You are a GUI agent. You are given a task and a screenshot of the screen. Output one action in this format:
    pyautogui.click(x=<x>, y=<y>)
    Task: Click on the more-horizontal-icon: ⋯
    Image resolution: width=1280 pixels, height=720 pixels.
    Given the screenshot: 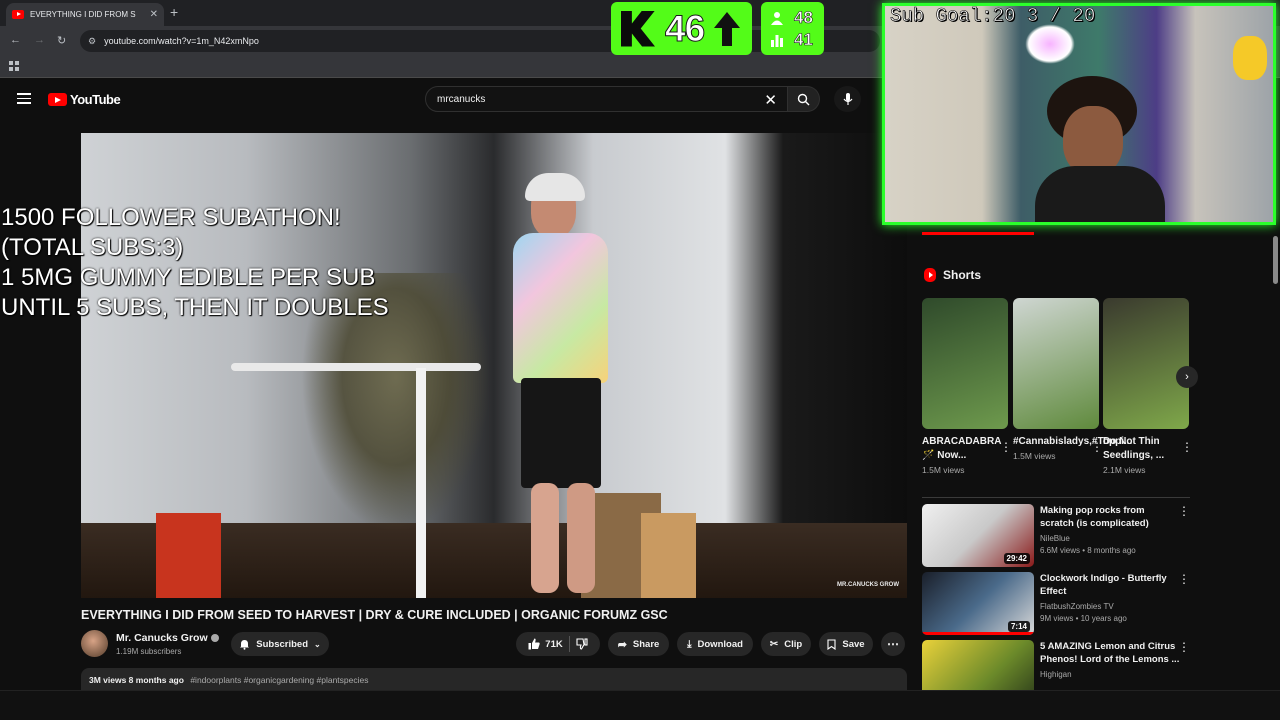 What is the action you would take?
    pyautogui.click(x=893, y=644)
    